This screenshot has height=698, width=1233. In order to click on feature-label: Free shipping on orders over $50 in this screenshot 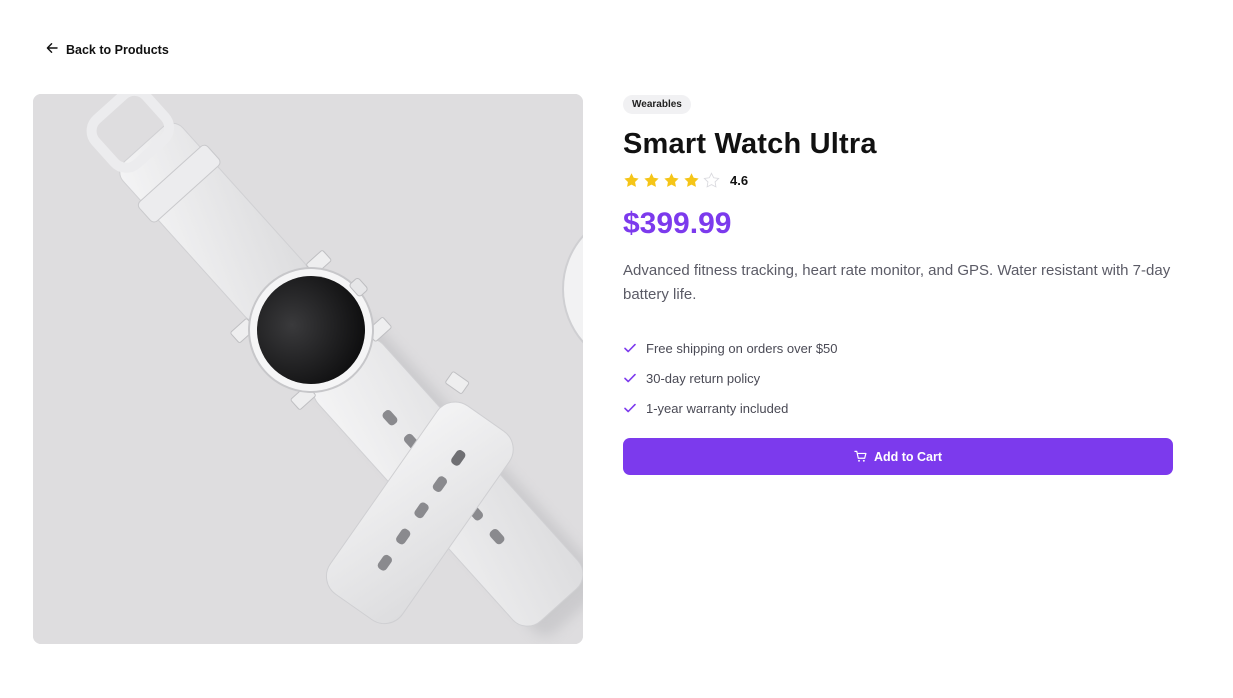, I will do `click(742, 348)`.